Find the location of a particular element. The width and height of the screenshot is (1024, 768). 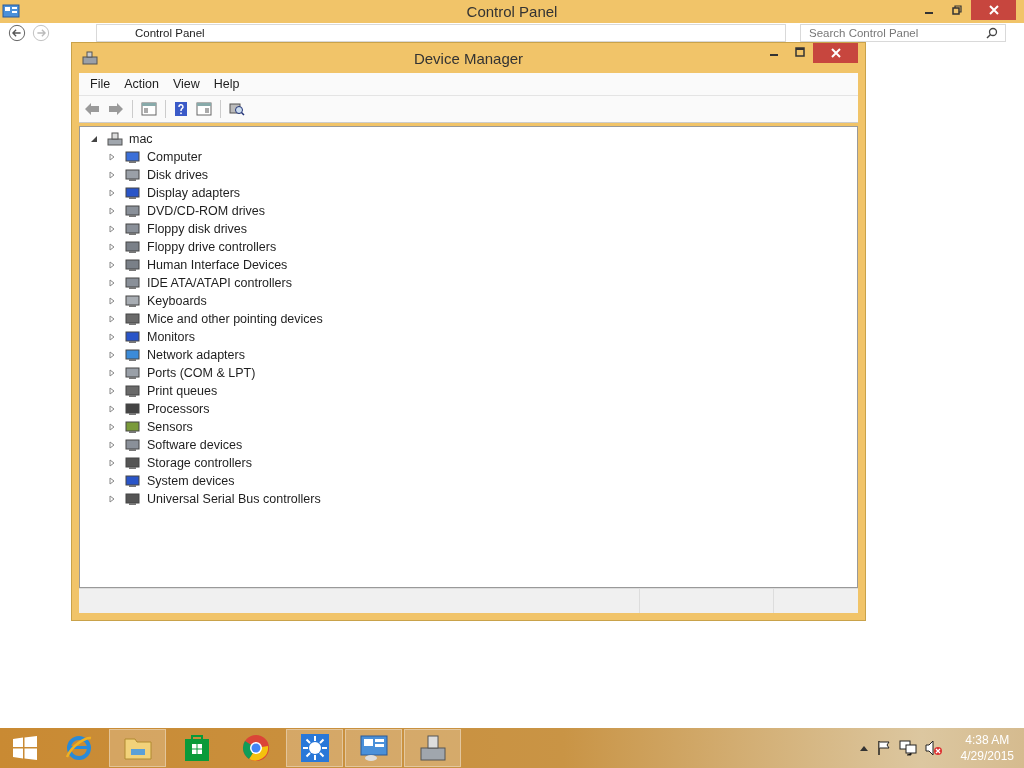

ie-icon is located at coordinates (78, 748).